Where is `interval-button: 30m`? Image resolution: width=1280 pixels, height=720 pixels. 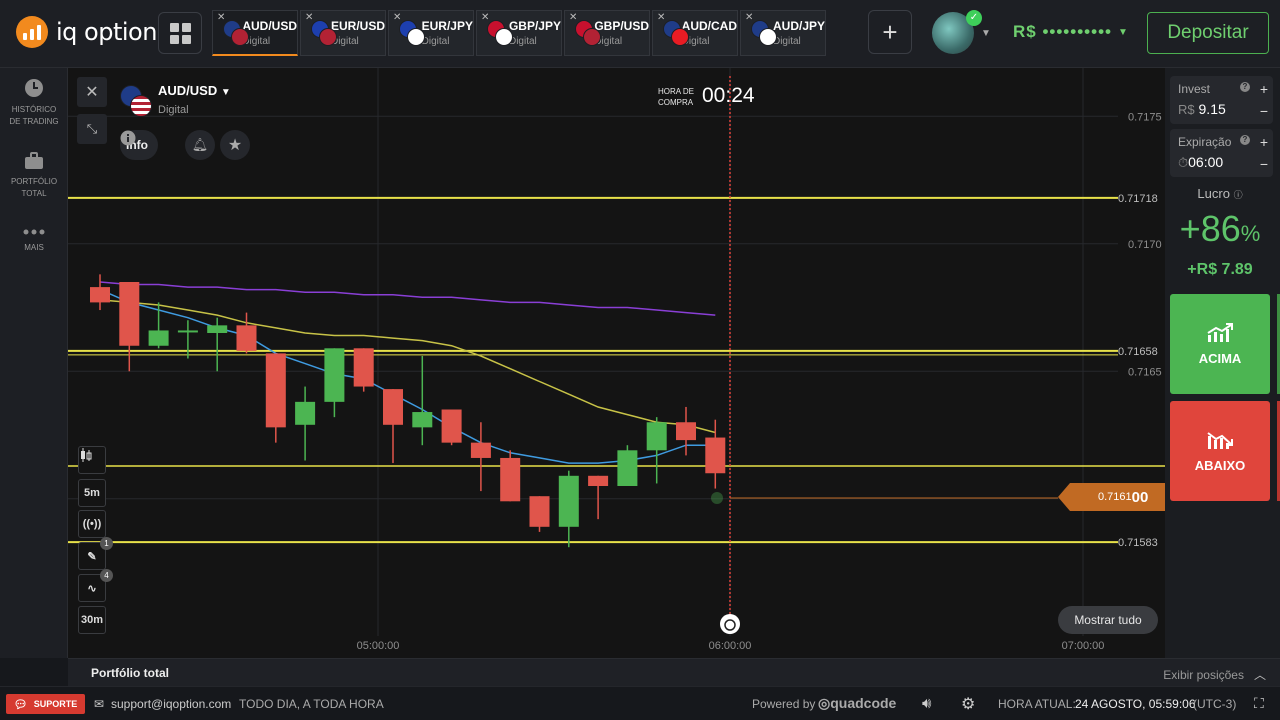 interval-button: 30m is located at coordinates (92, 620).